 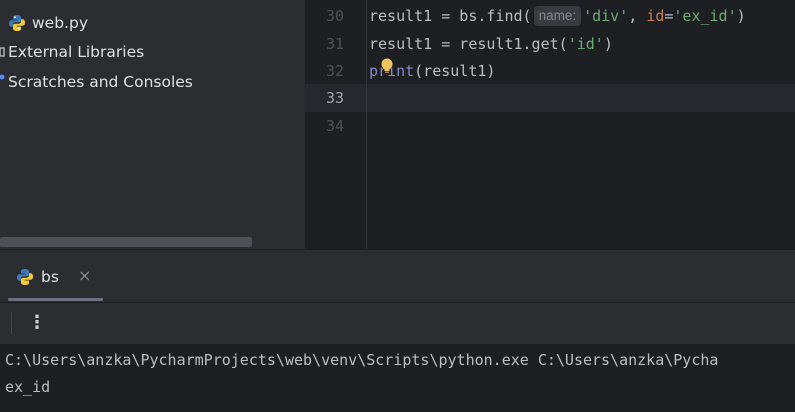 I want to click on tree-item-label: External Libraries, so click(x=76, y=52).